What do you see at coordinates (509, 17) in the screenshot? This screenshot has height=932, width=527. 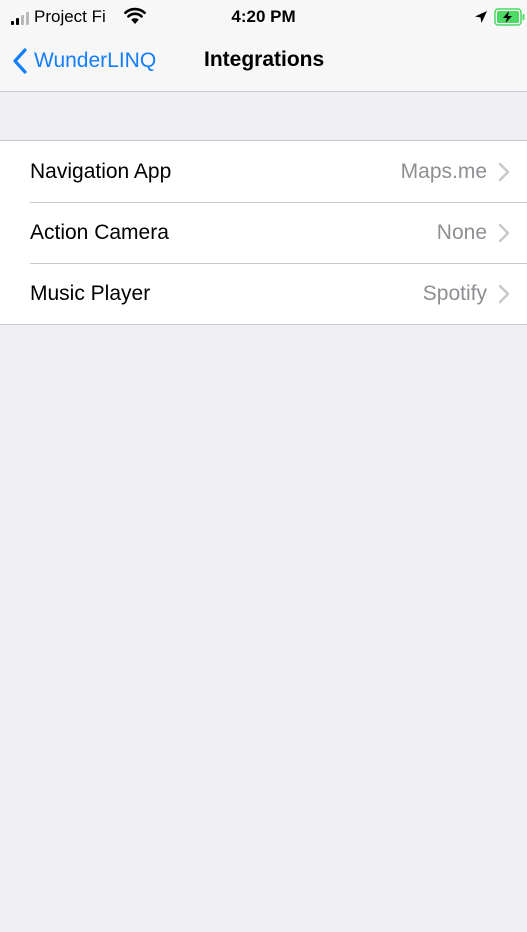 I see `battery-charging-icon` at bounding box center [509, 17].